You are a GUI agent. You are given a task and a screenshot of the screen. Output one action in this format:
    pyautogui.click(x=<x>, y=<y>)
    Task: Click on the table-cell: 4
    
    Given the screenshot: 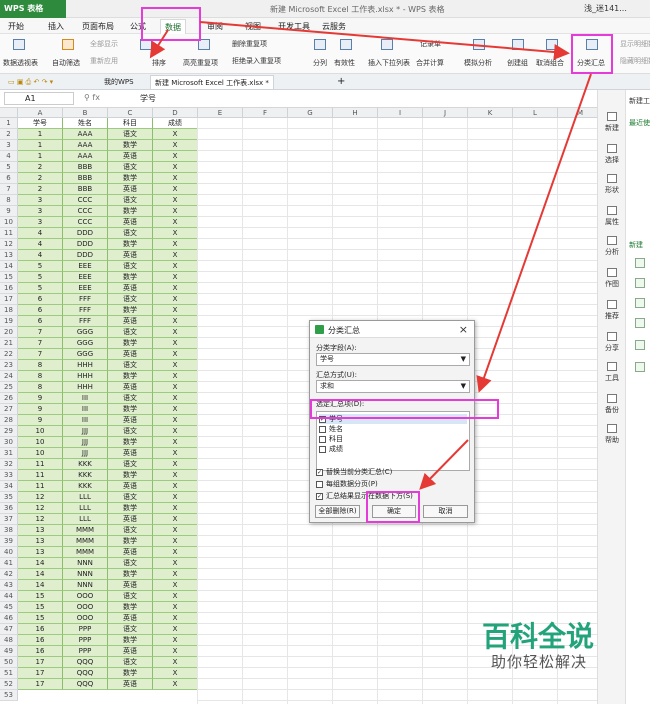 What is the action you would take?
    pyautogui.click(x=40, y=244)
    